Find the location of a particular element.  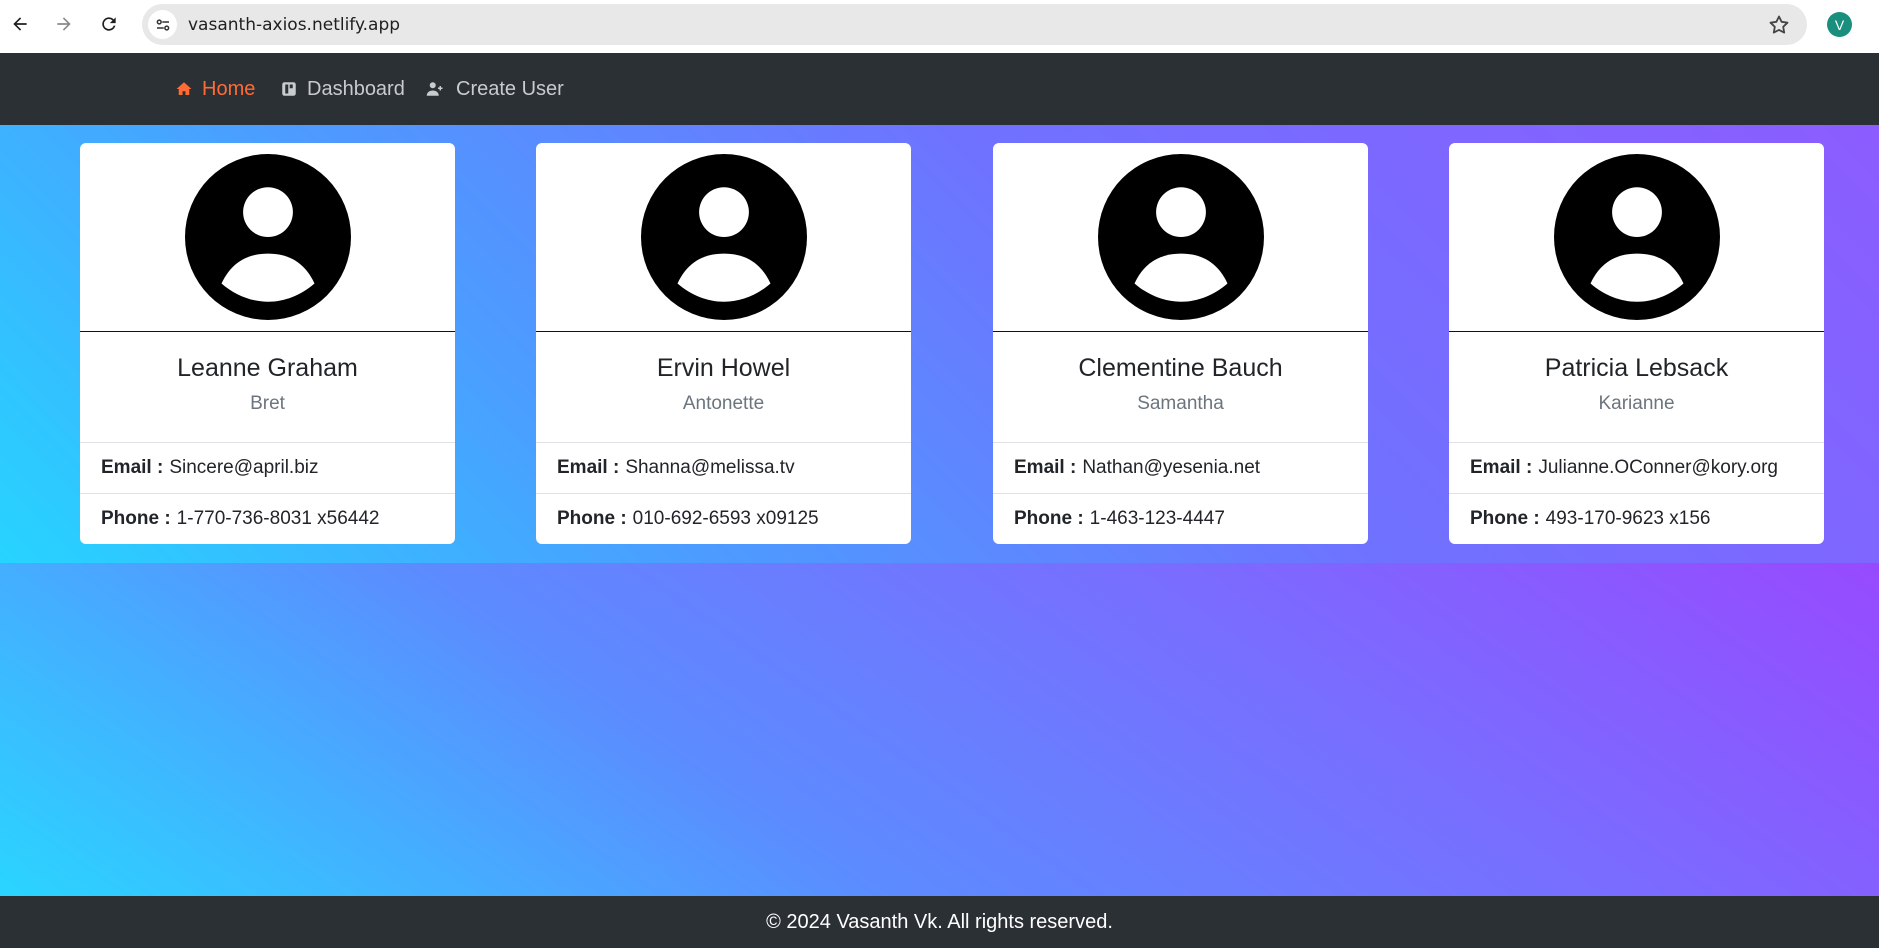

user-username: Karianne is located at coordinates (1636, 403).